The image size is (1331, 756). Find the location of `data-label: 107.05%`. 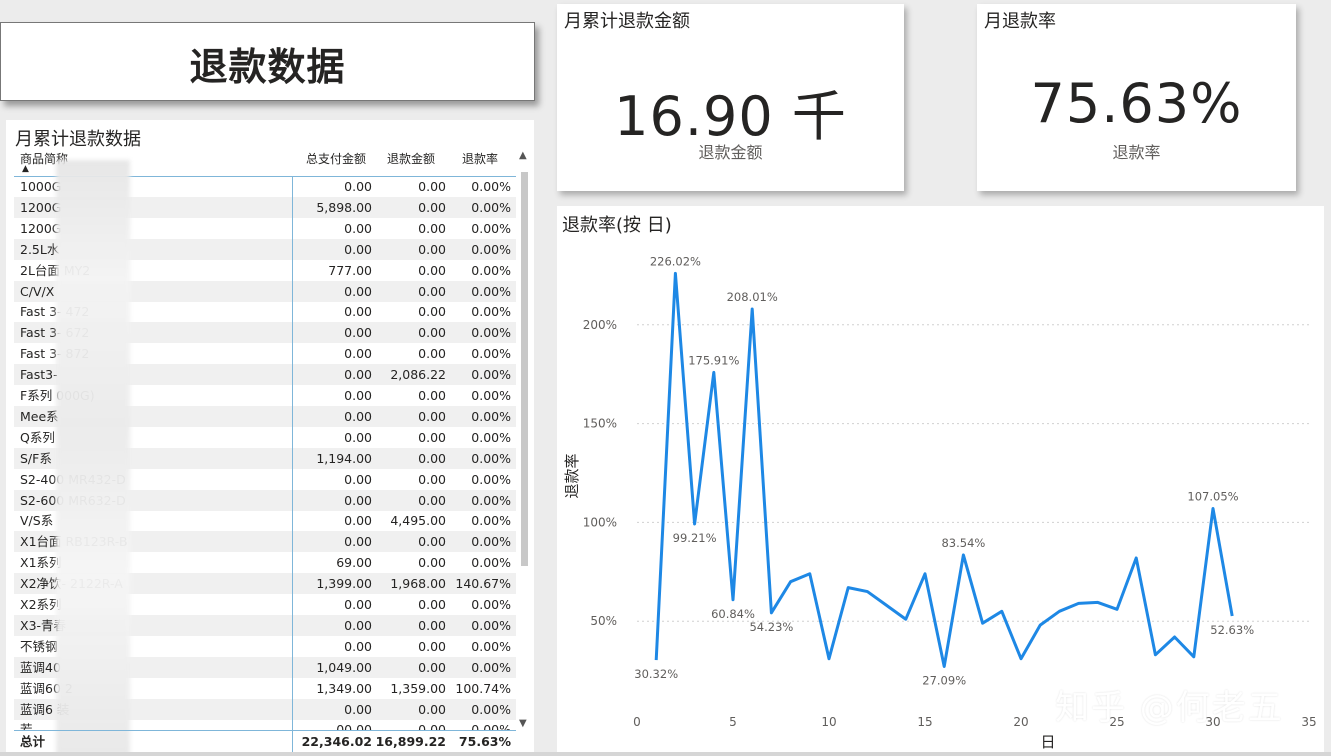

data-label: 107.05% is located at coordinates (1212, 496).